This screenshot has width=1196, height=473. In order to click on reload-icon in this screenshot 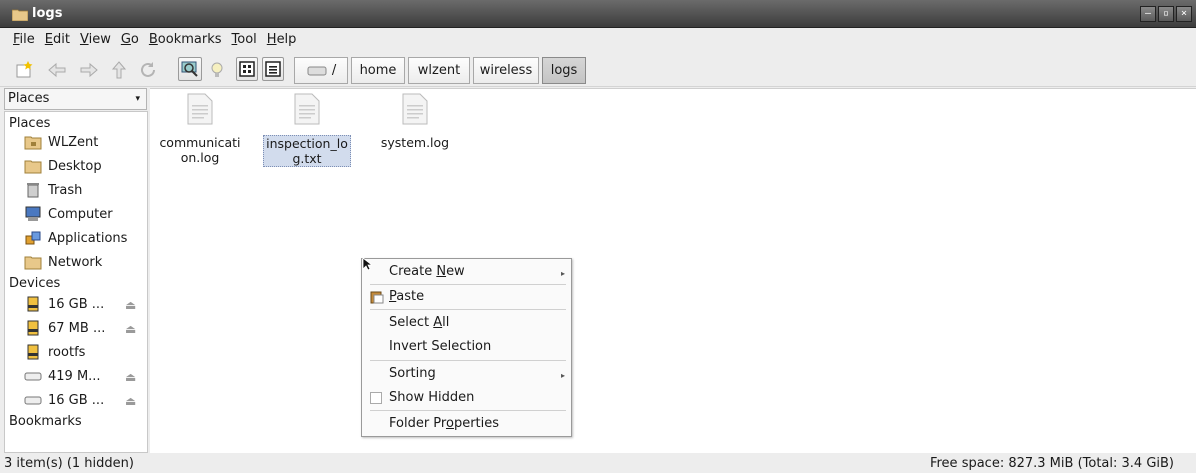, I will do `click(148, 70)`.